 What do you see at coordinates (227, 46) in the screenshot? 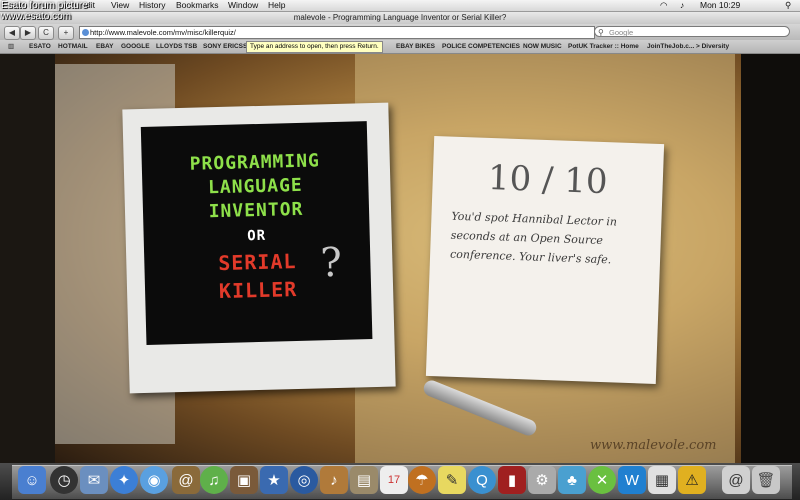
I see `bookmark-sony: SONY ERICSSO` at bounding box center [227, 46].